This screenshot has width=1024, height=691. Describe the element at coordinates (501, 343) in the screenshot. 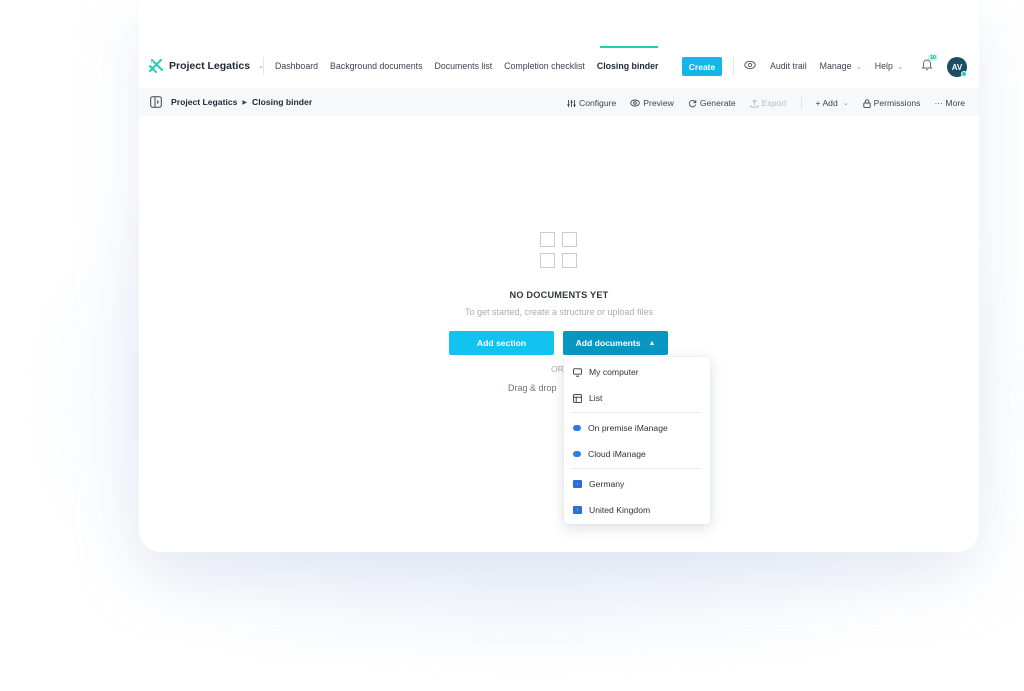

I see `add-section-button: Add section` at that location.